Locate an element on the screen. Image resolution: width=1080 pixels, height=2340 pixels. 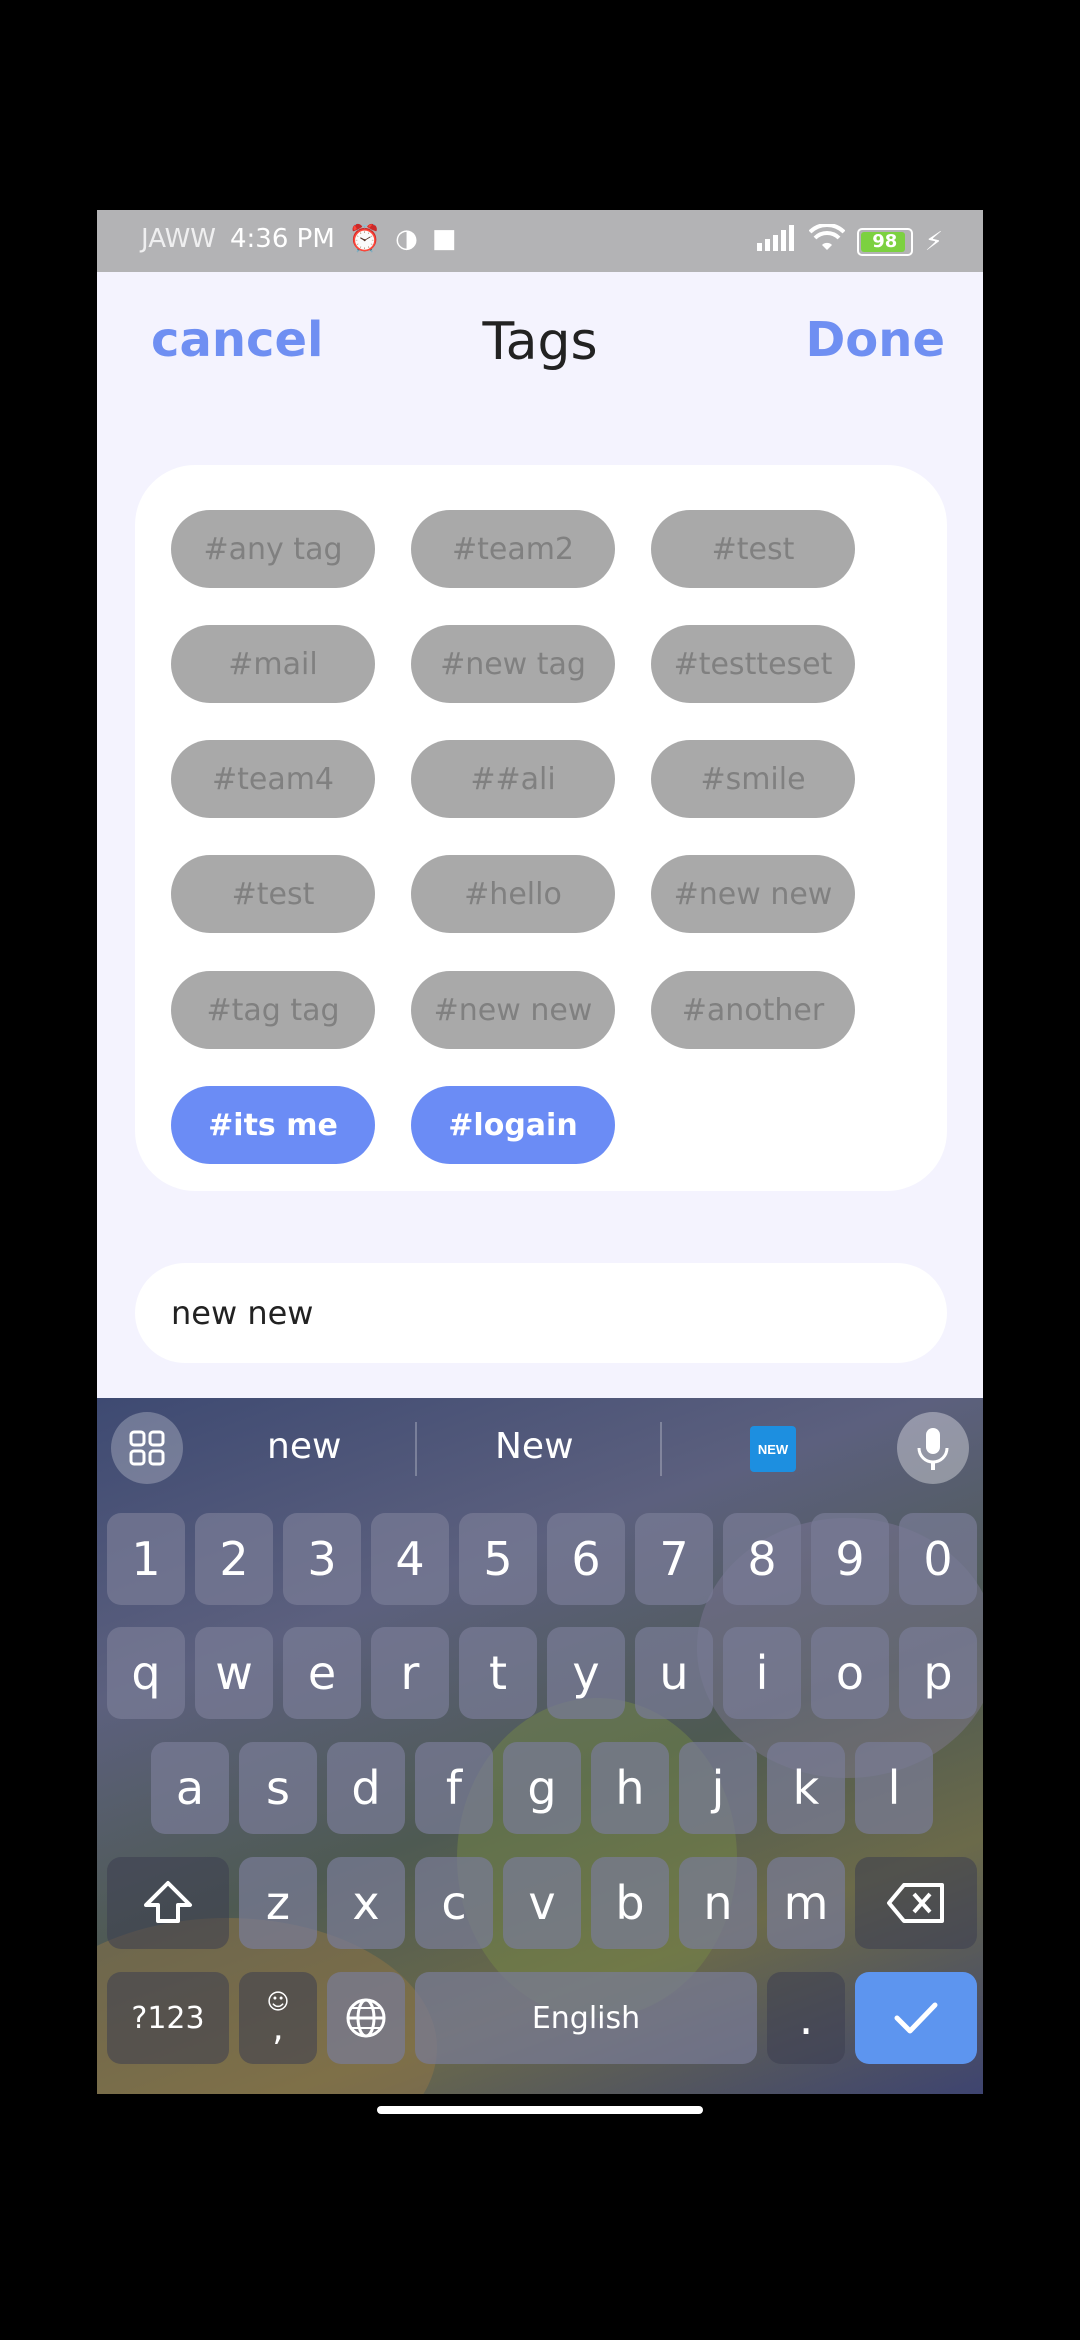
key-b: b is located at coordinates (630, 1903).